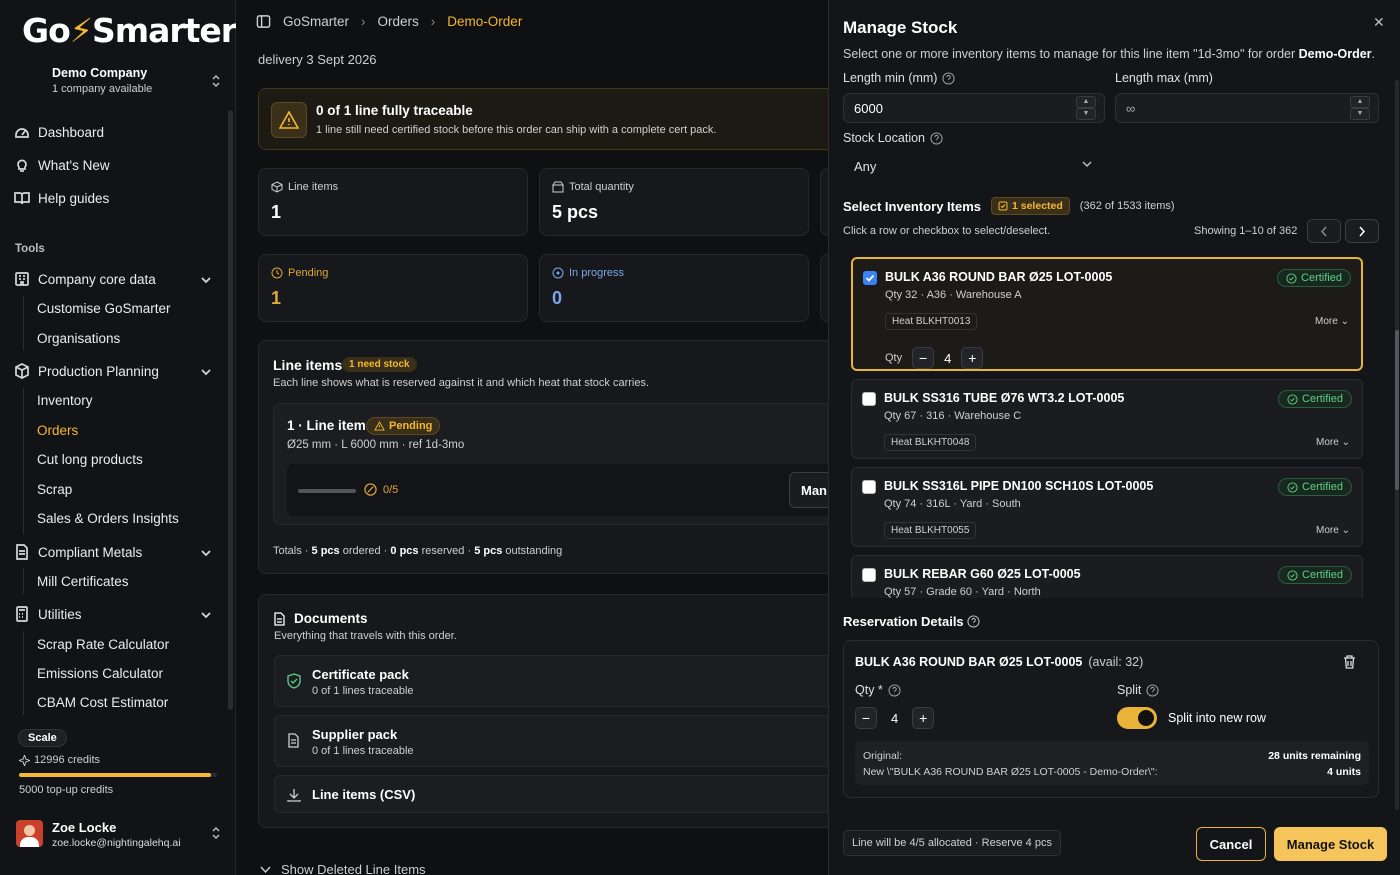 This screenshot has width=1400, height=875. What do you see at coordinates (974, 108) in the screenshot?
I see `length-min-input: 6000 ▲ ▼` at bounding box center [974, 108].